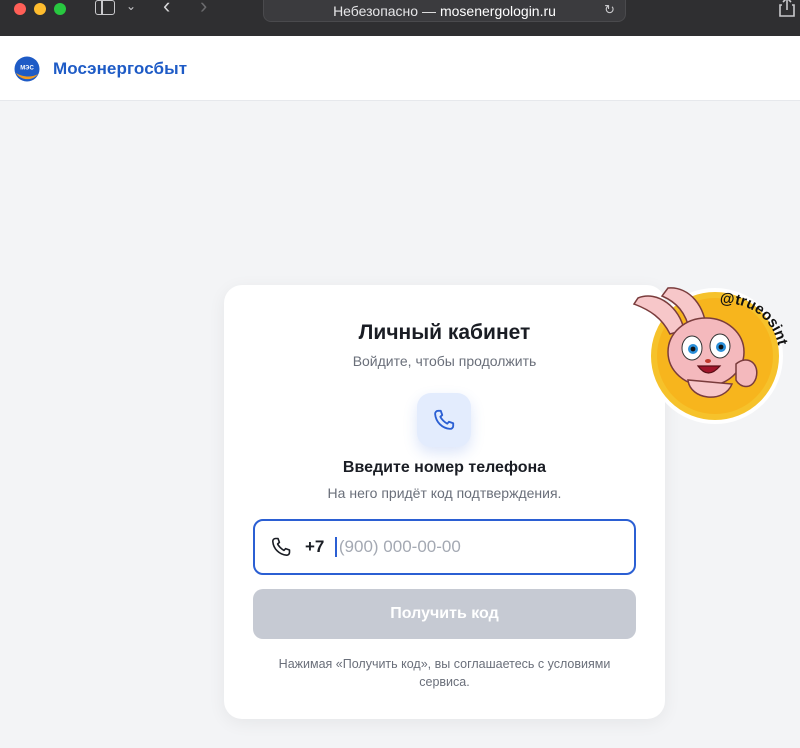  What do you see at coordinates (20, 9) in the screenshot?
I see `close-window-button` at bounding box center [20, 9].